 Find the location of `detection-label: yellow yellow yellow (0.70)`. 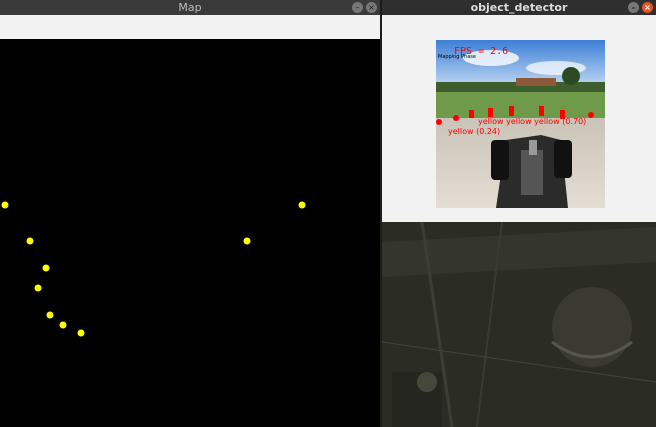

detection-label: yellow yellow yellow (0.70) is located at coordinates (532, 121).